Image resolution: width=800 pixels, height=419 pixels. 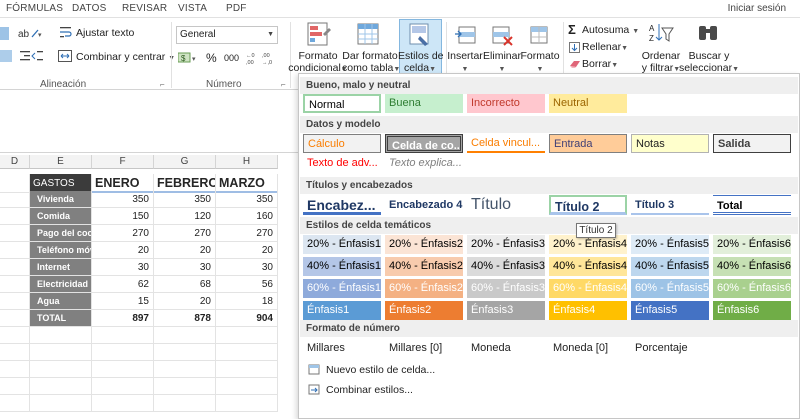 What do you see at coordinates (424, 288) in the screenshot?
I see `style-swatch: 60% - Énfasis2` at bounding box center [424, 288].